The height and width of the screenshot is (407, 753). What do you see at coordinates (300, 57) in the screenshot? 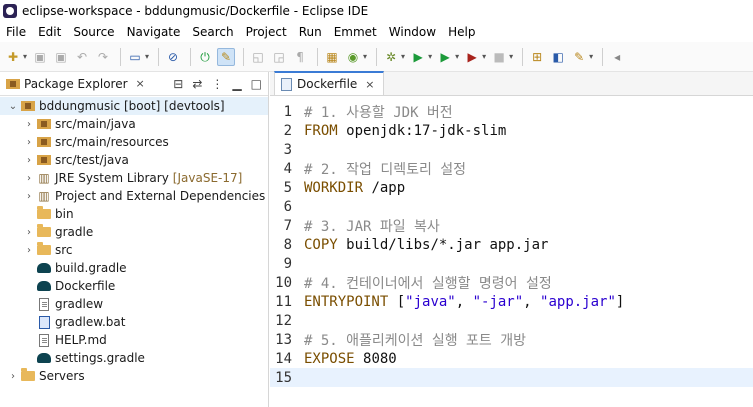
I see `pilcrow-icon: ¶` at bounding box center [300, 57].